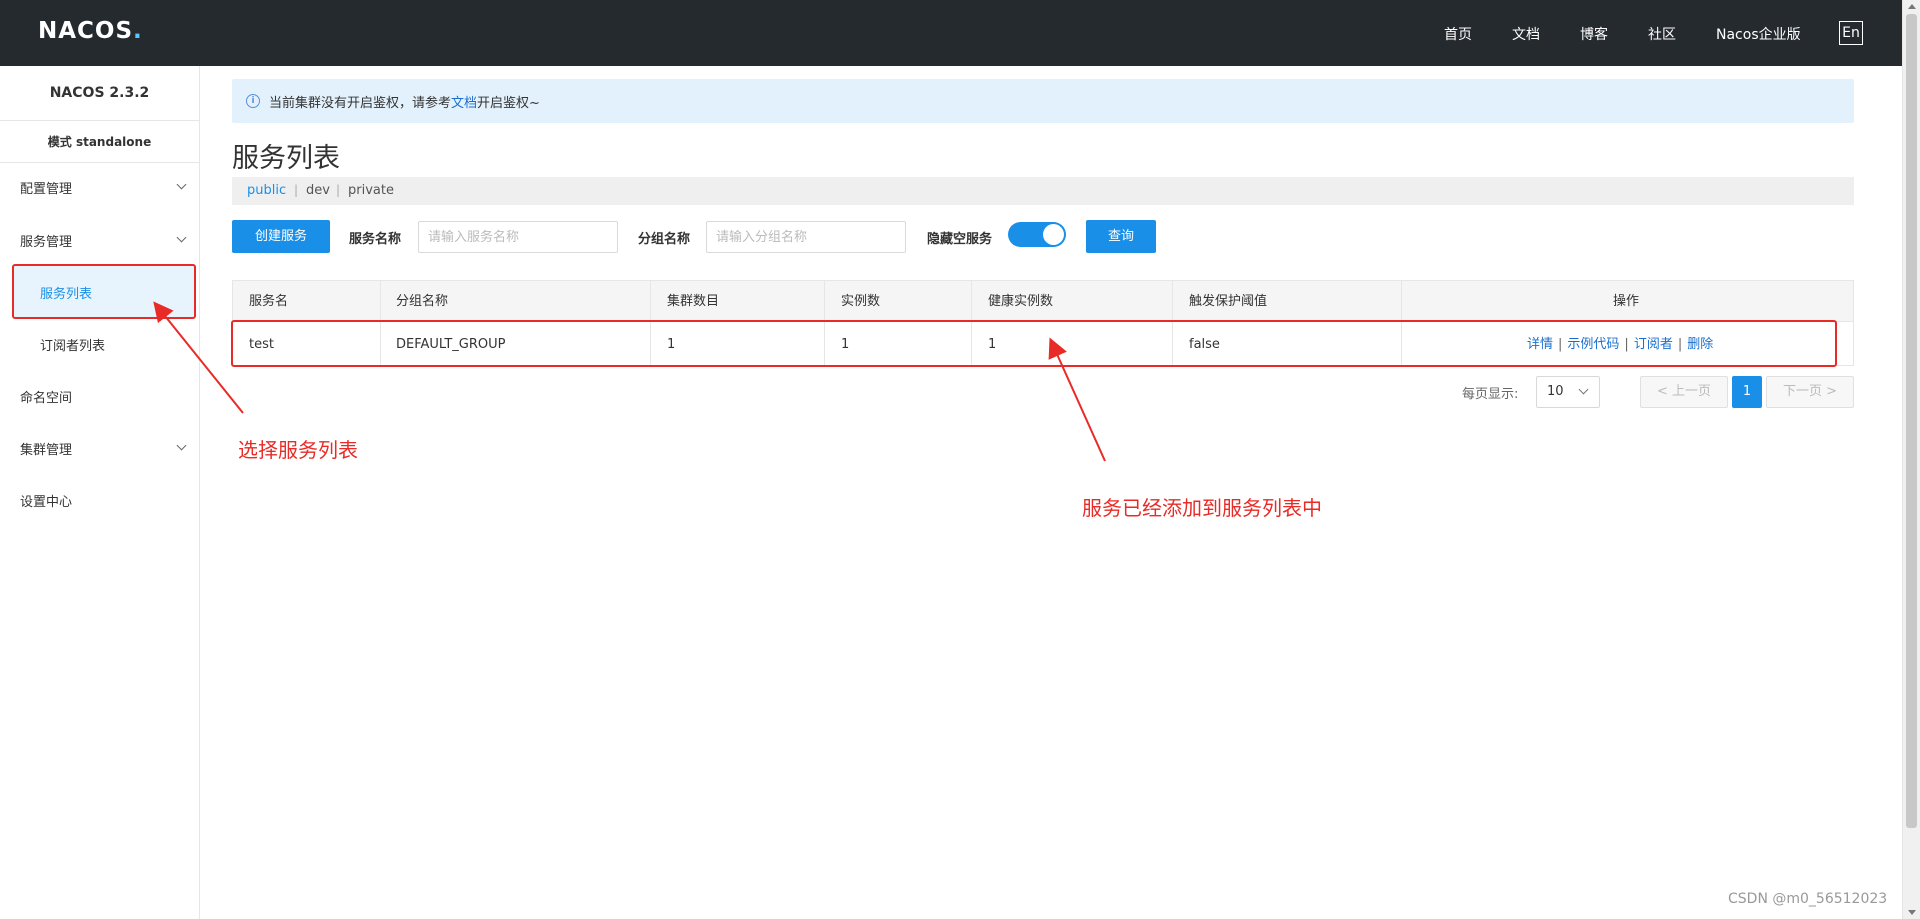  What do you see at coordinates (1912, 6) in the screenshot?
I see `scroll-up-icon` at bounding box center [1912, 6].